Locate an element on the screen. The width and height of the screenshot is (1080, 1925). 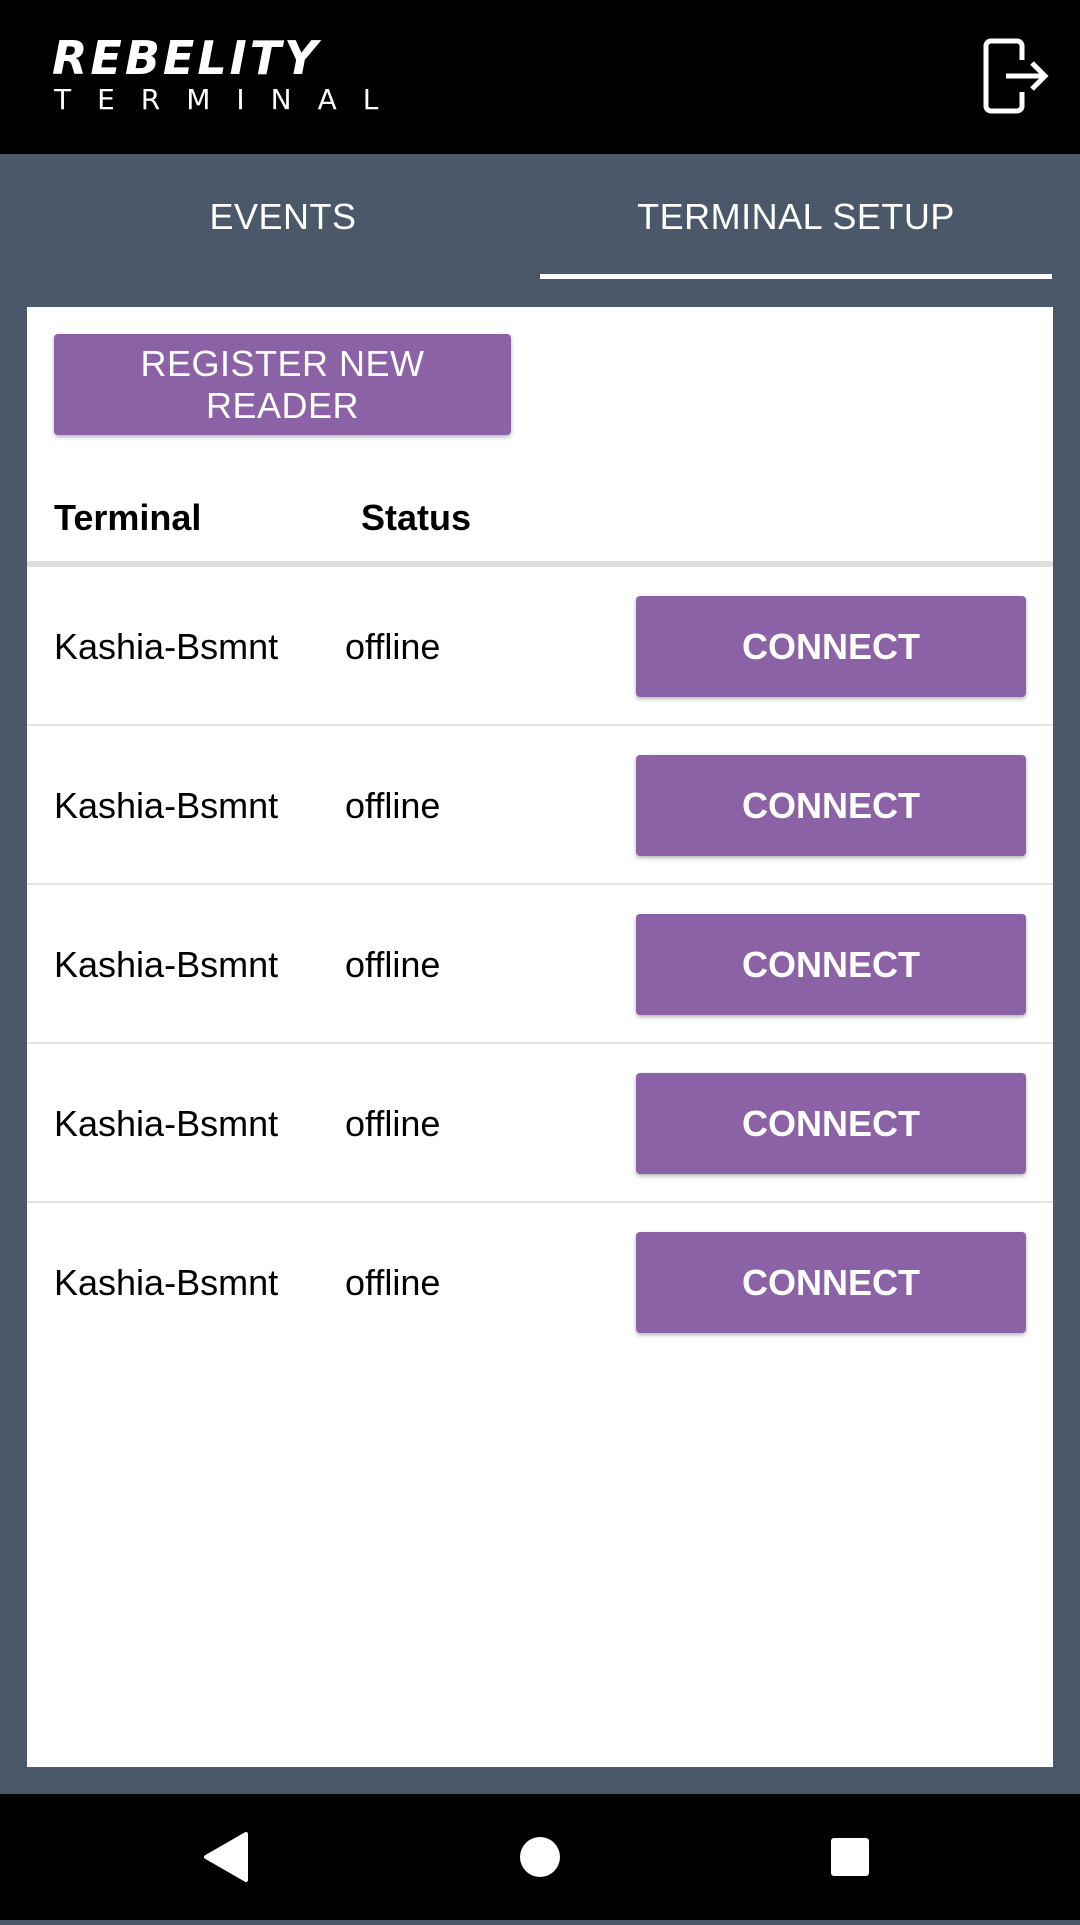
column-header-terminal: Terminal is located at coordinates (128, 517).